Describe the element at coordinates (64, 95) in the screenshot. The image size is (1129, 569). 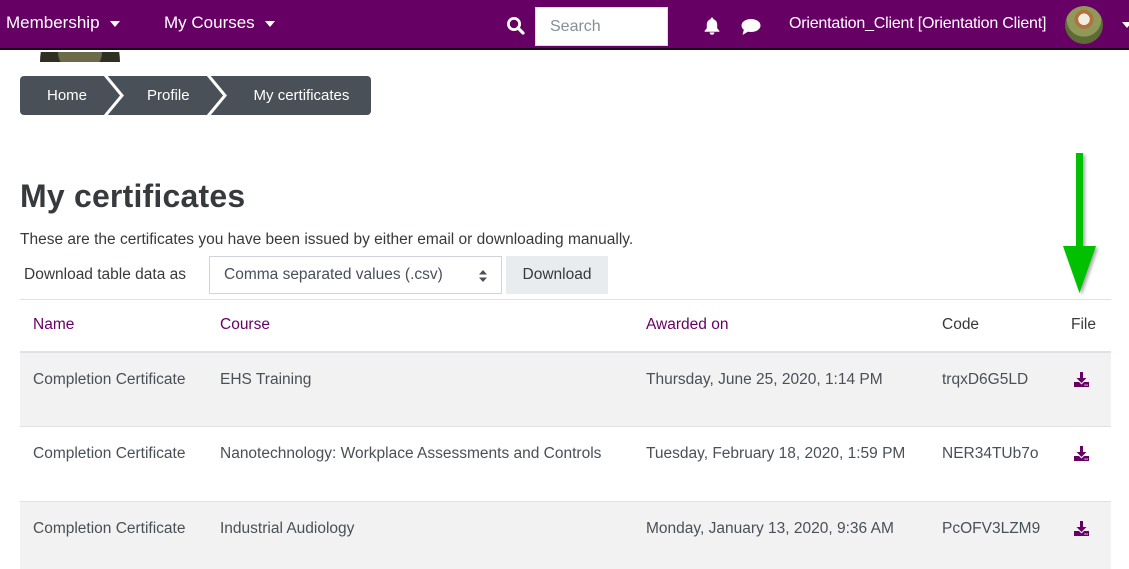
I see `breadcrumb-home: Home` at that location.